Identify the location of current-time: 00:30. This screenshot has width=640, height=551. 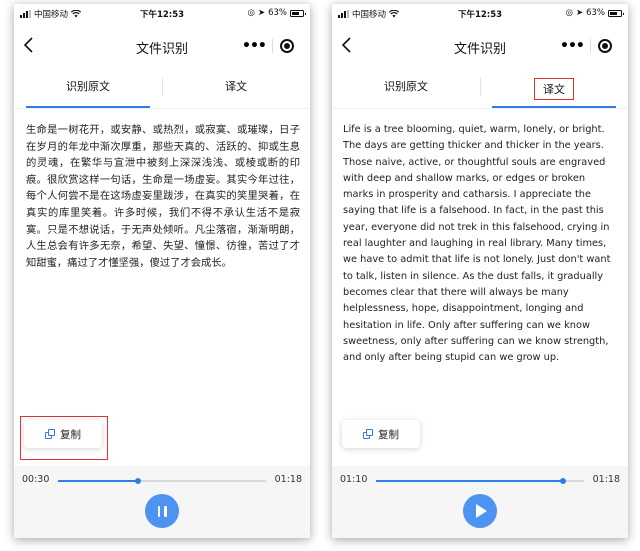
(36, 479).